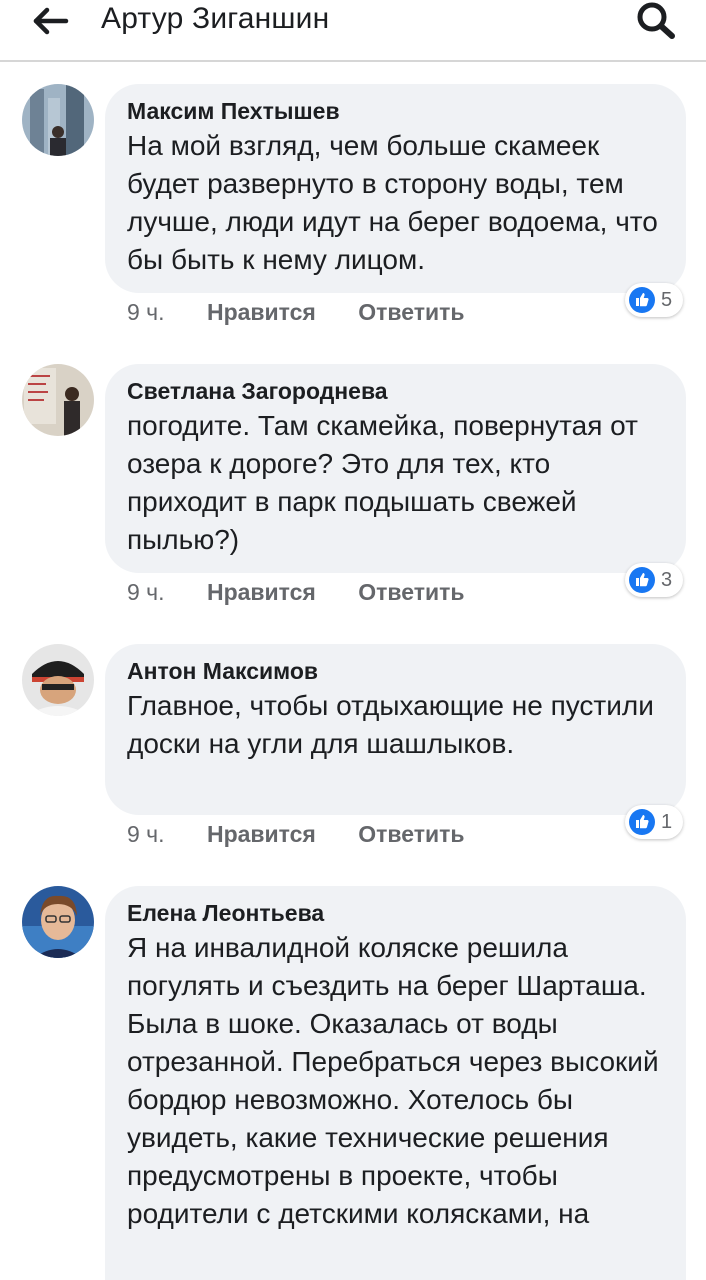 The height and width of the screenshot is (1280, 706). I want to click on reaction-count-badge: 5, so click(654, 300).